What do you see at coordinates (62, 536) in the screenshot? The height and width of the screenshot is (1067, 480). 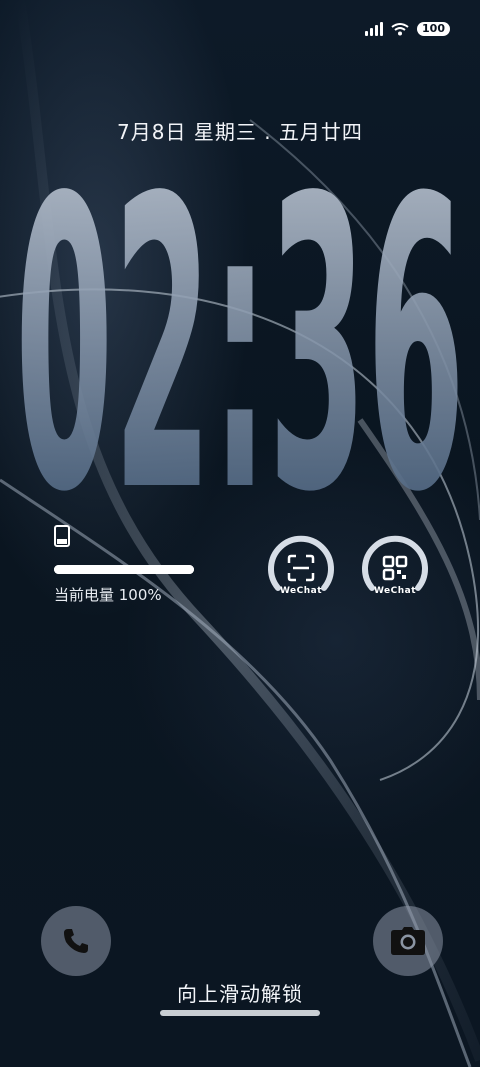 I see `phone-icon` at bounding box center [62, 536].